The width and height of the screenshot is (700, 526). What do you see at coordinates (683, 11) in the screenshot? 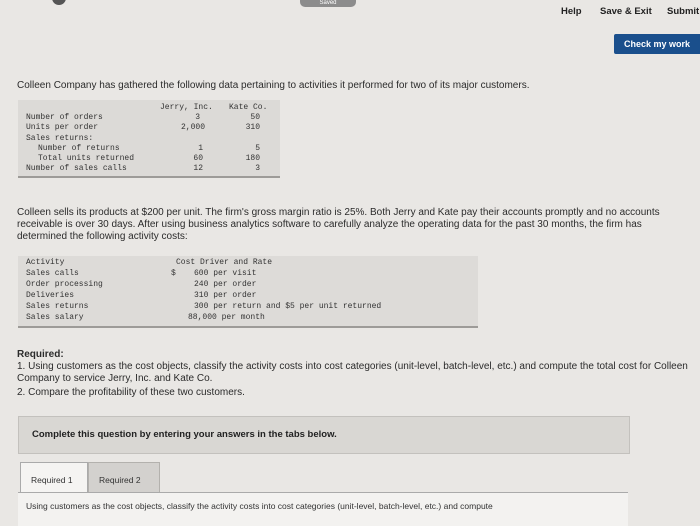
I see `submit-link: Submit` at bounding box center [683, 11].